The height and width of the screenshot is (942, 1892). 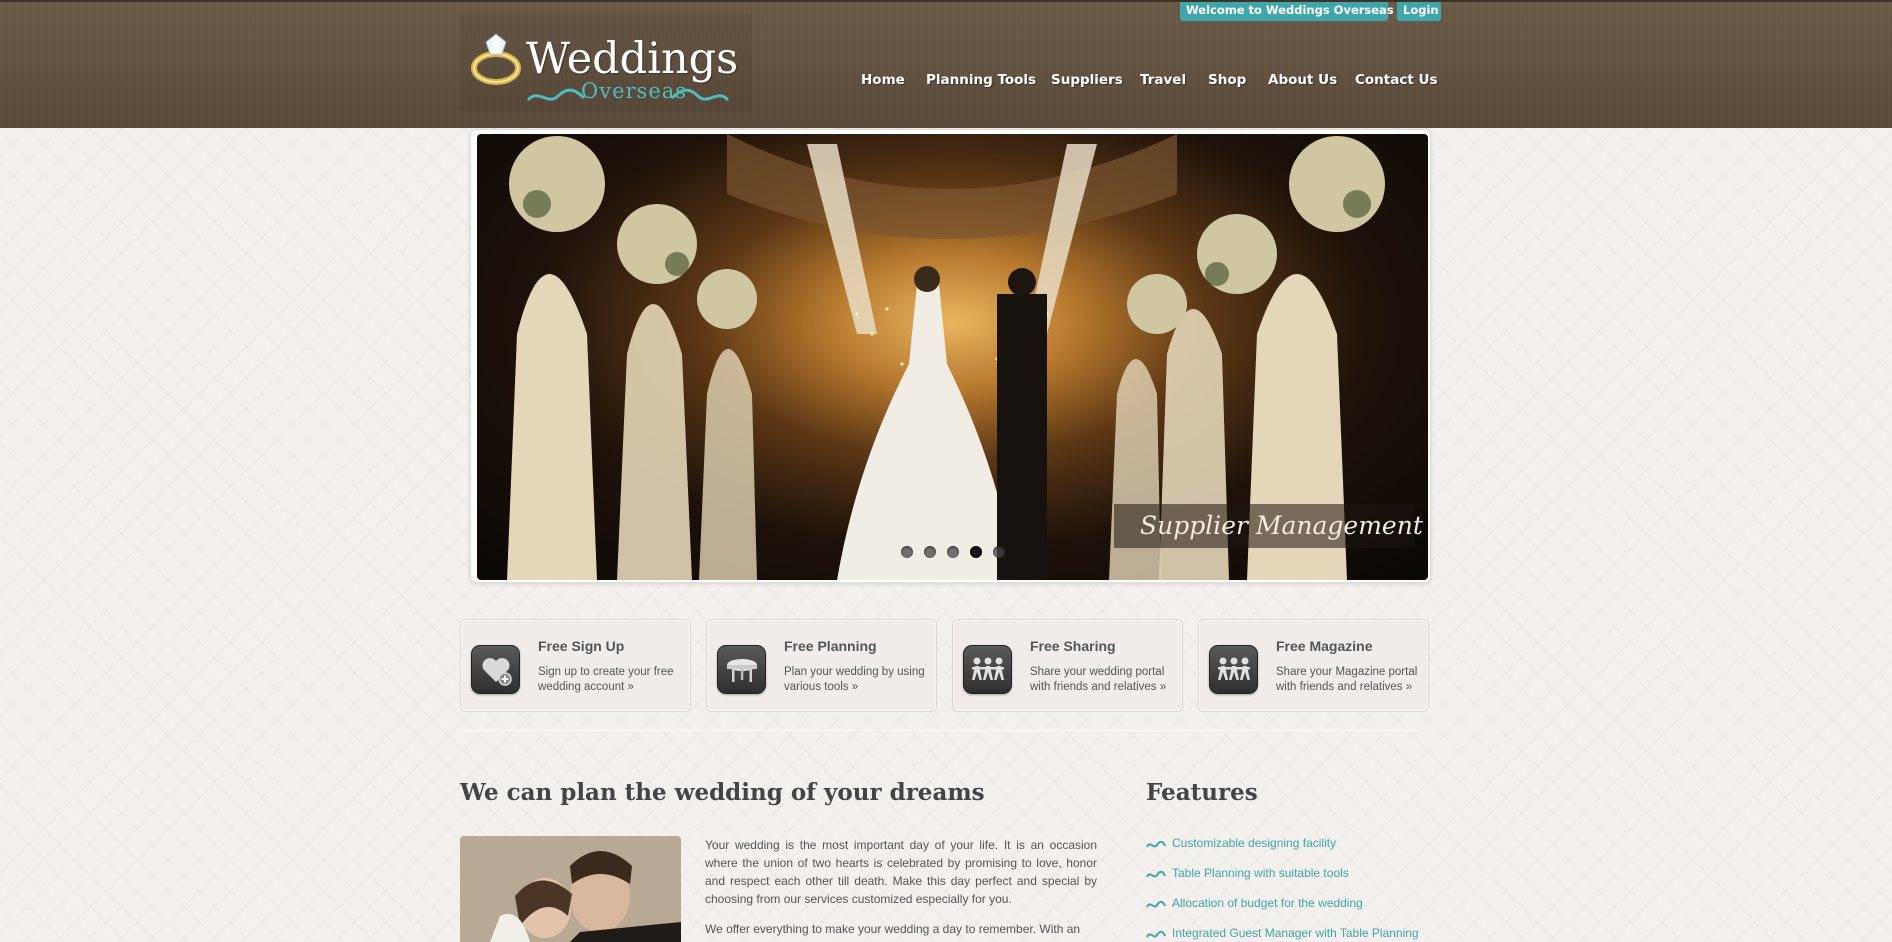 I want to click on nav-travel: Travel, so click(x=1163, y=80).